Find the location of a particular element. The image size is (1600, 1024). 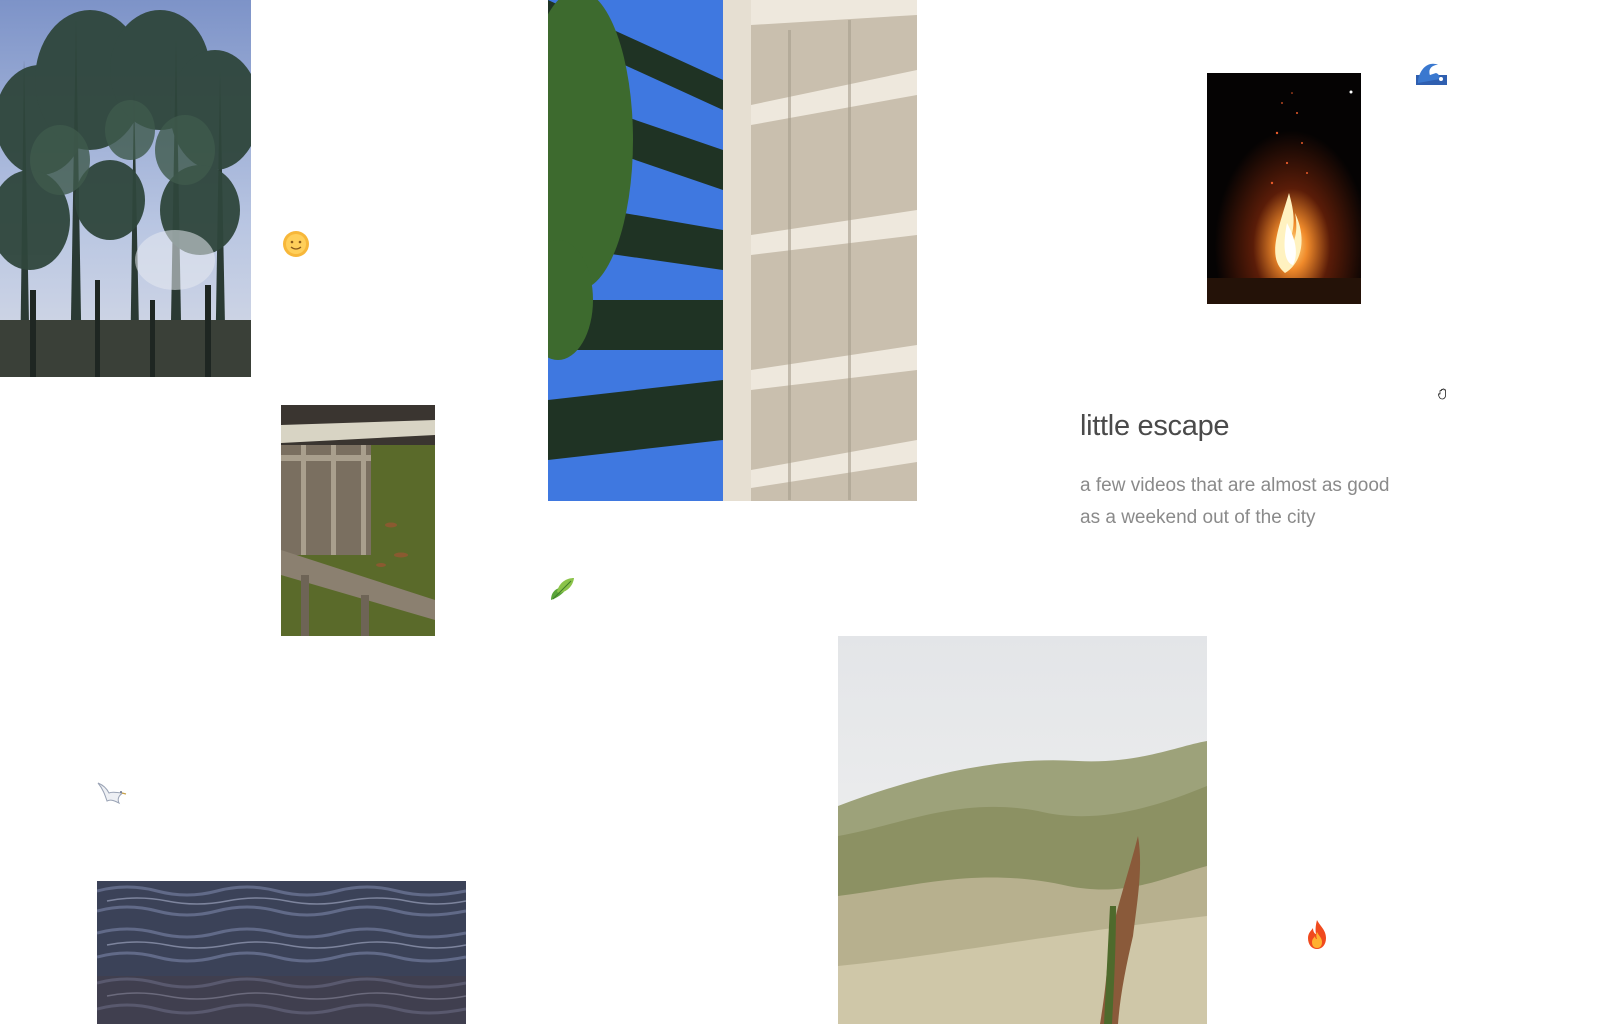

hand-icon is located at coordinates (1443, 393).